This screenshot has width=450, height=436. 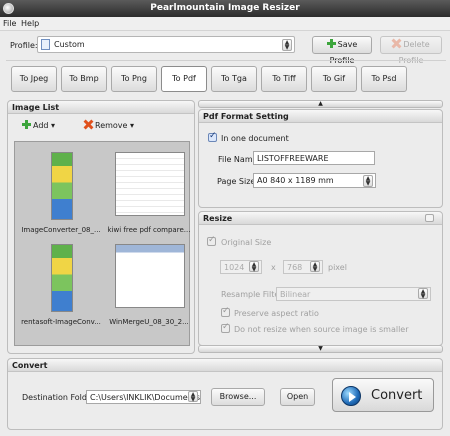 I want to click on convert-title: Convert, so click(x=225, y=365).